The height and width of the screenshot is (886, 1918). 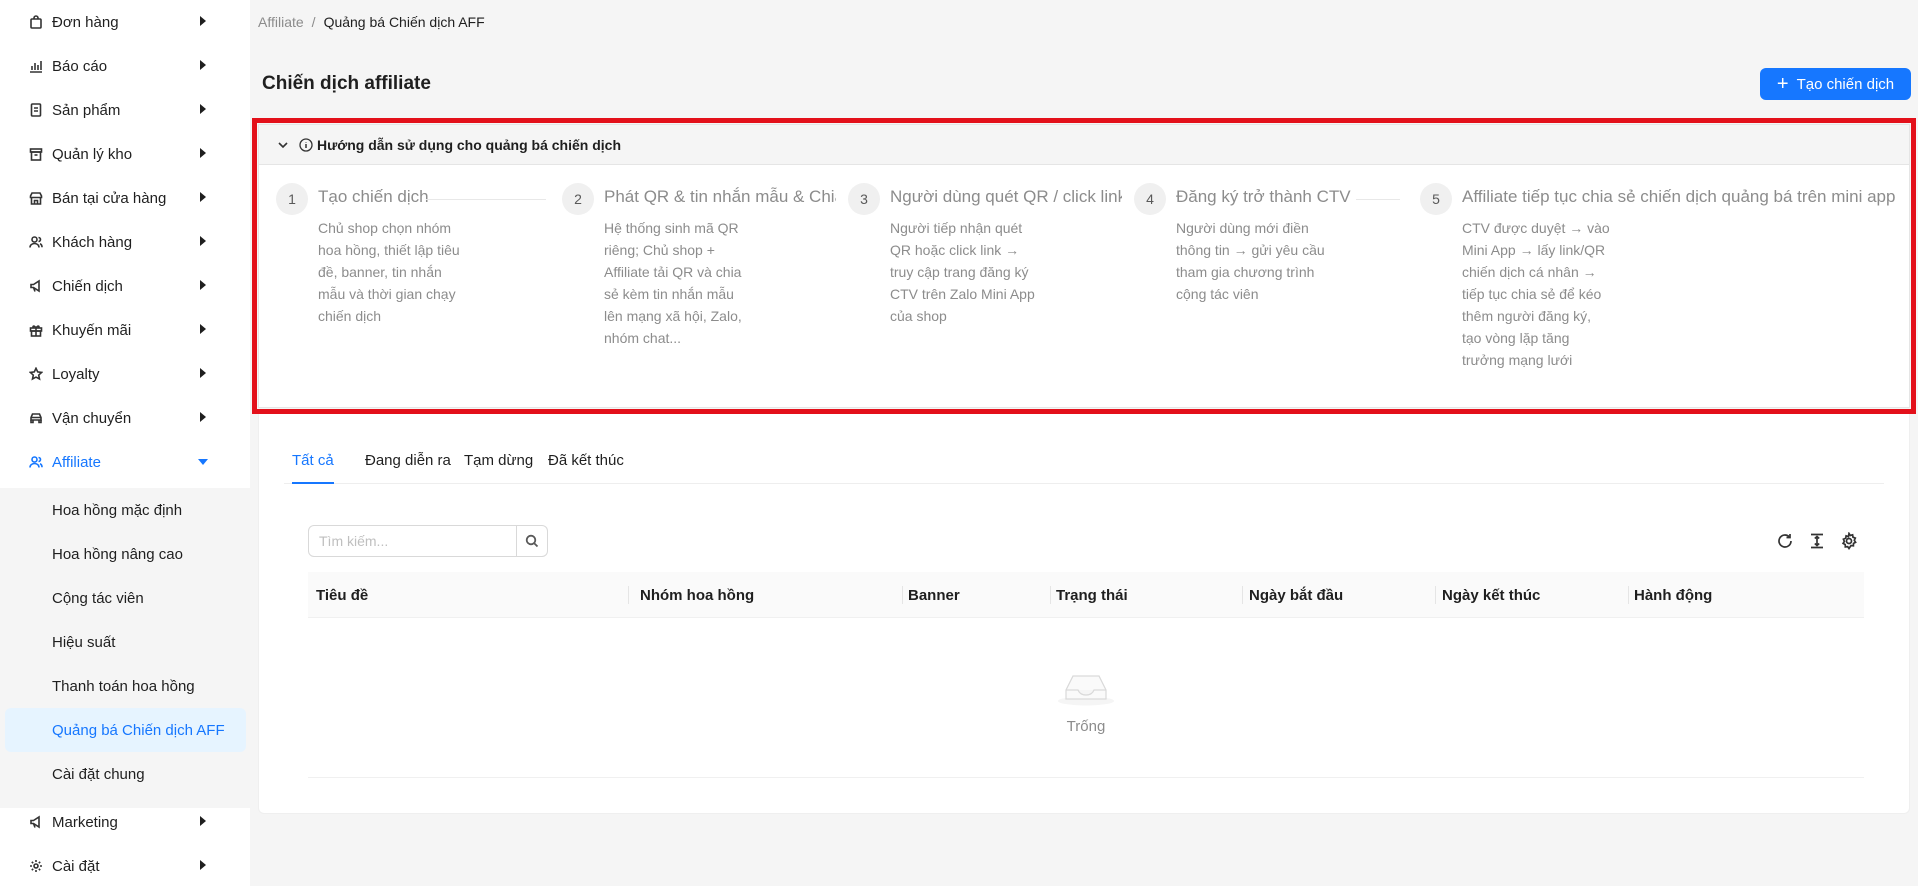 What do you see at coordinates (36, 866) in the screenshot?
I see `gear-icon` at bounding box center [36, 866].